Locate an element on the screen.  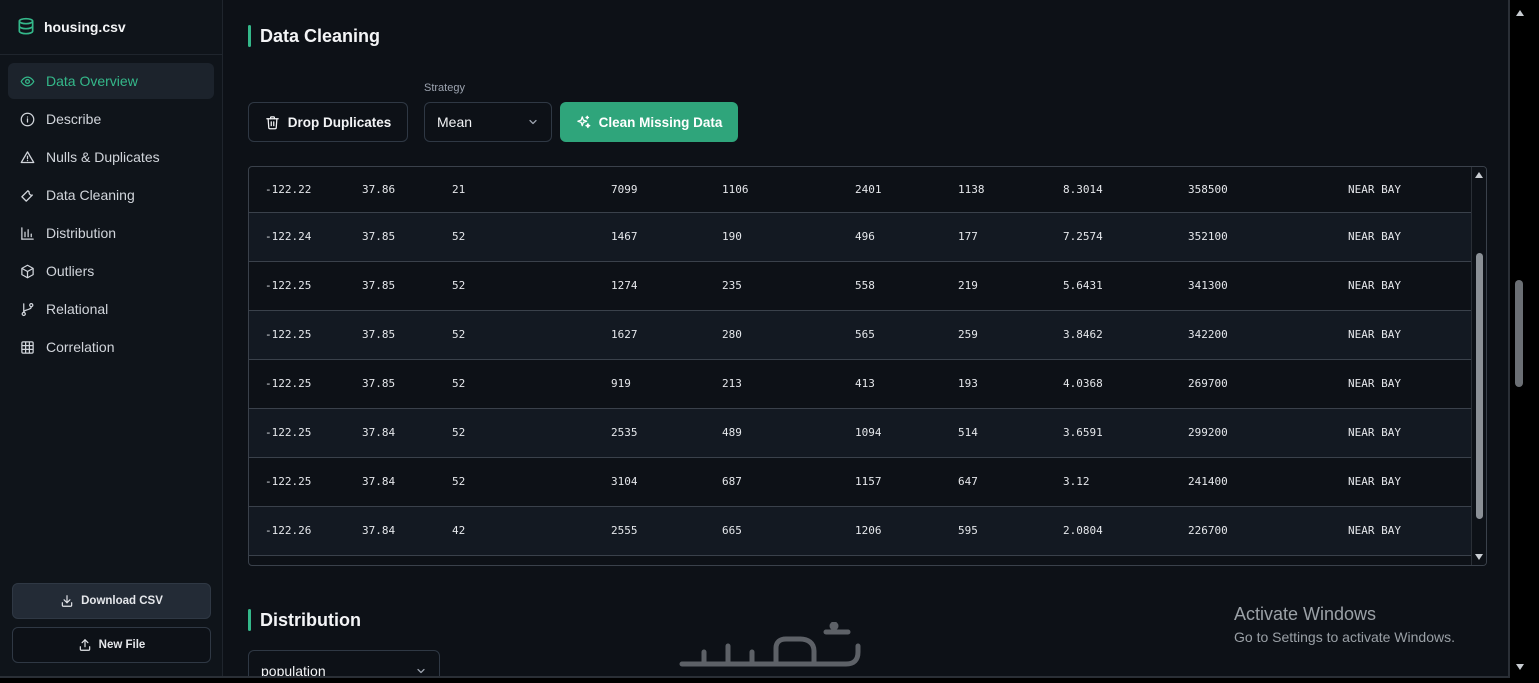
download-csv-button: Download CSV is located at coordinates (111, 601).